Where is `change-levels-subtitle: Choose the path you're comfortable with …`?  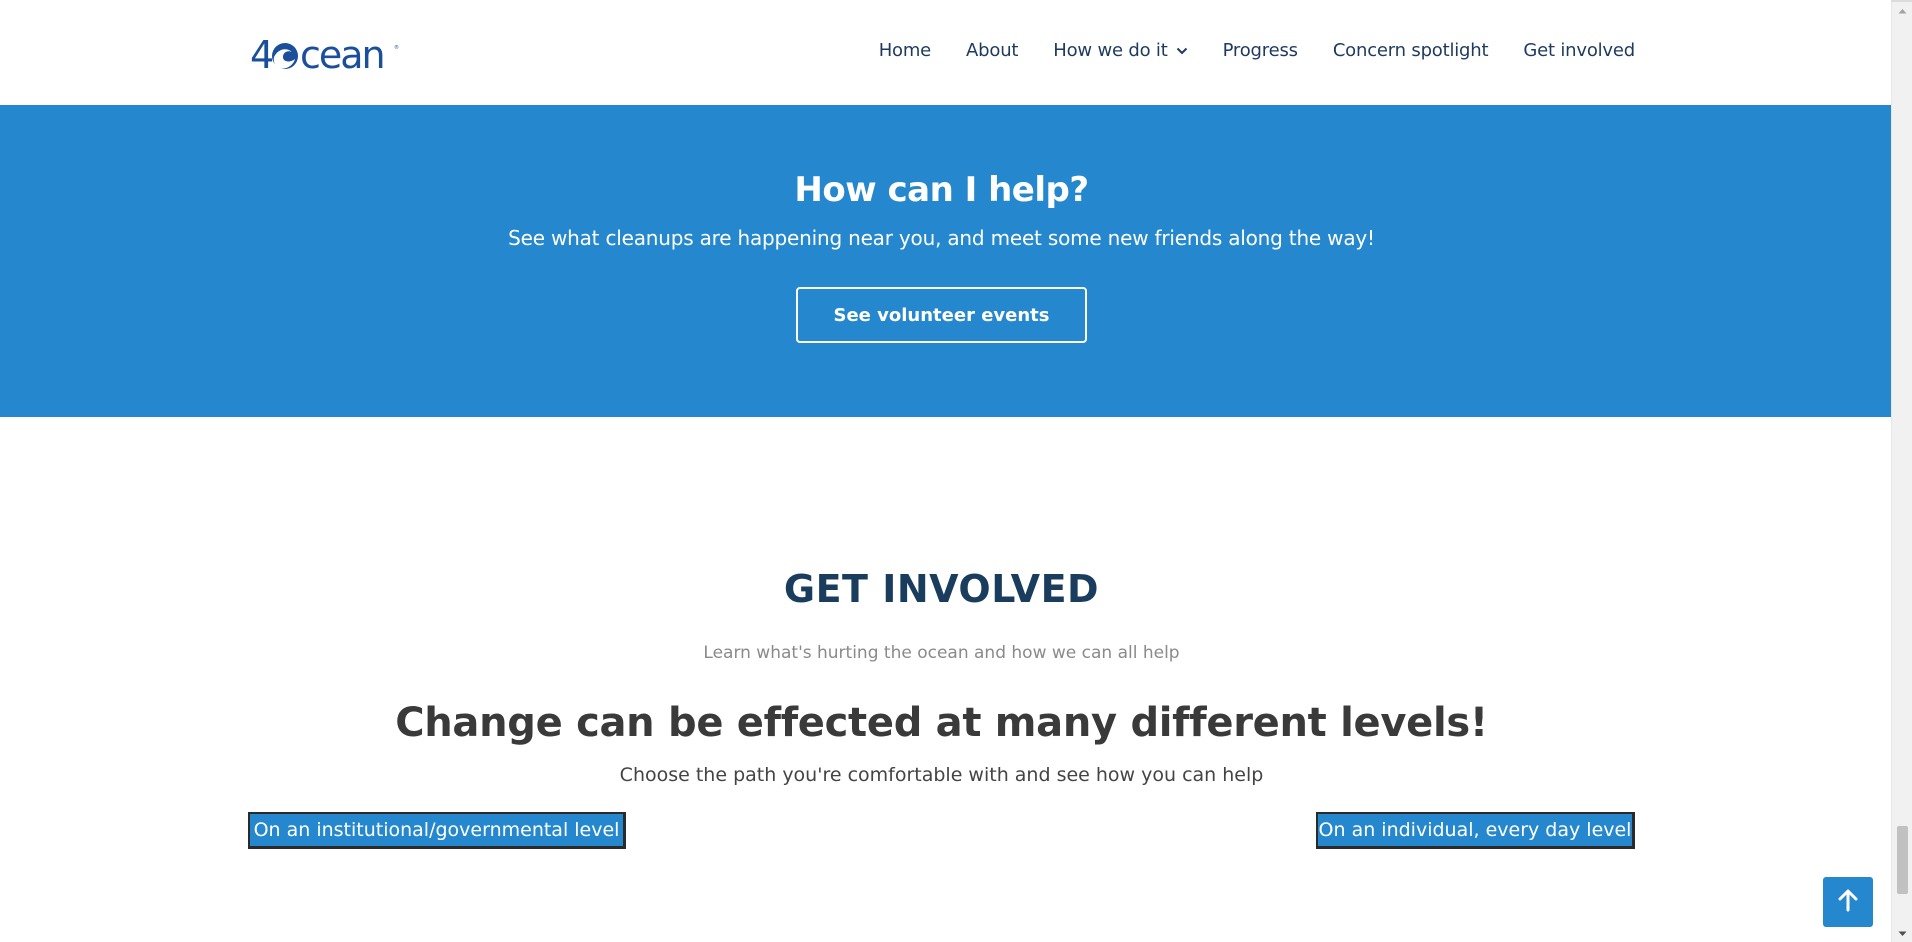
change-levels-subtitle: Choose the path you're comfortable with … is located at coordinates (941, 775).